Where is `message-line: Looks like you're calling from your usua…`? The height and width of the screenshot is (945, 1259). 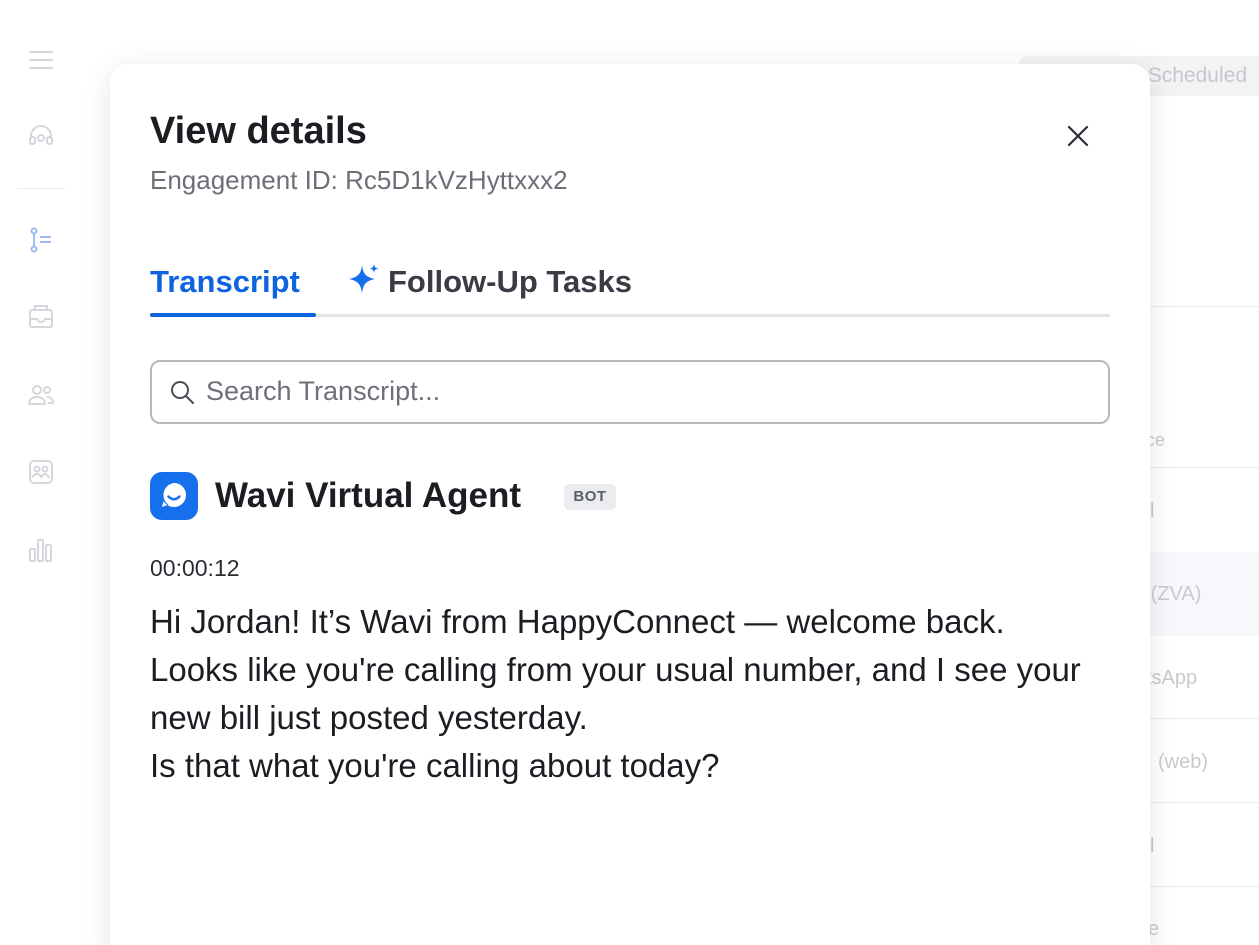
message-line: Looks like you're calling from your usua… is located at coordinates (615, 693).